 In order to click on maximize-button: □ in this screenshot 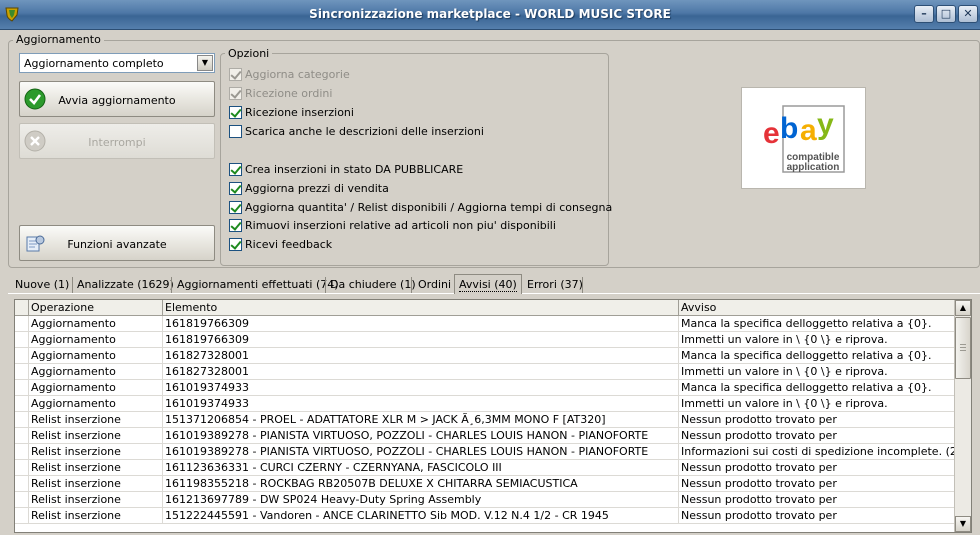, I will do `click(946, 14)`.